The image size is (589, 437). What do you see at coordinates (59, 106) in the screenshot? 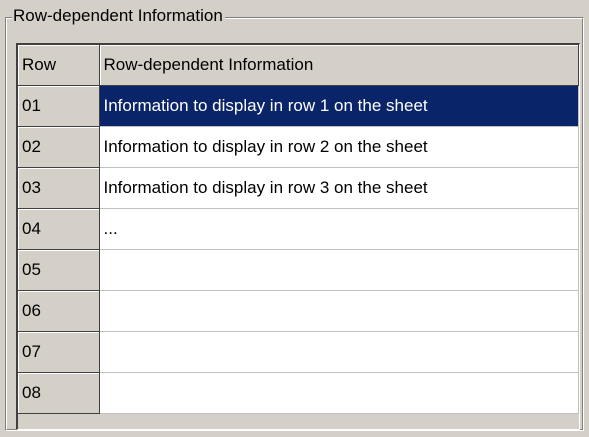
I see `row-number-cell: 01` at bounding box center [59, 106].